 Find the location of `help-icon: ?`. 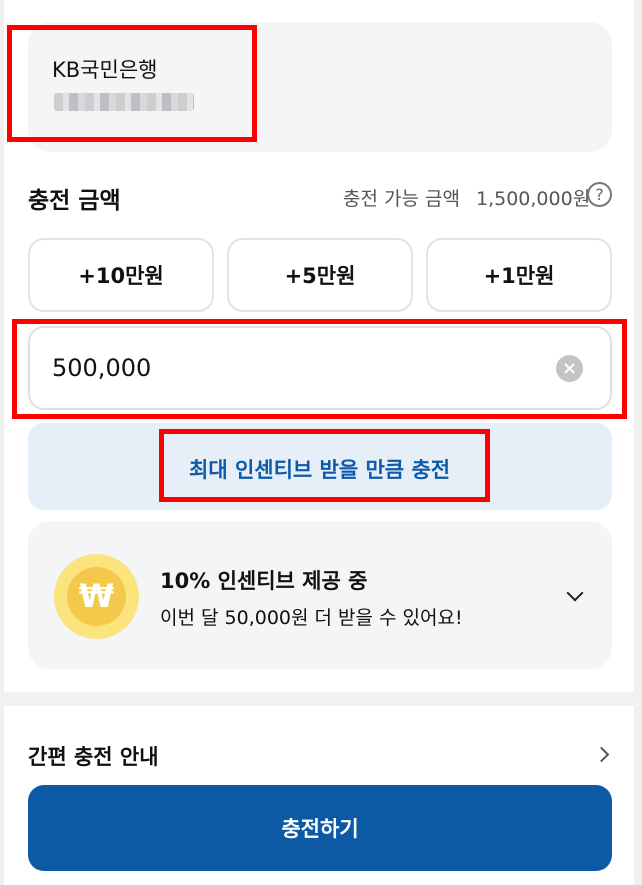

help-icon: ? is located at coordinates (599, 194).